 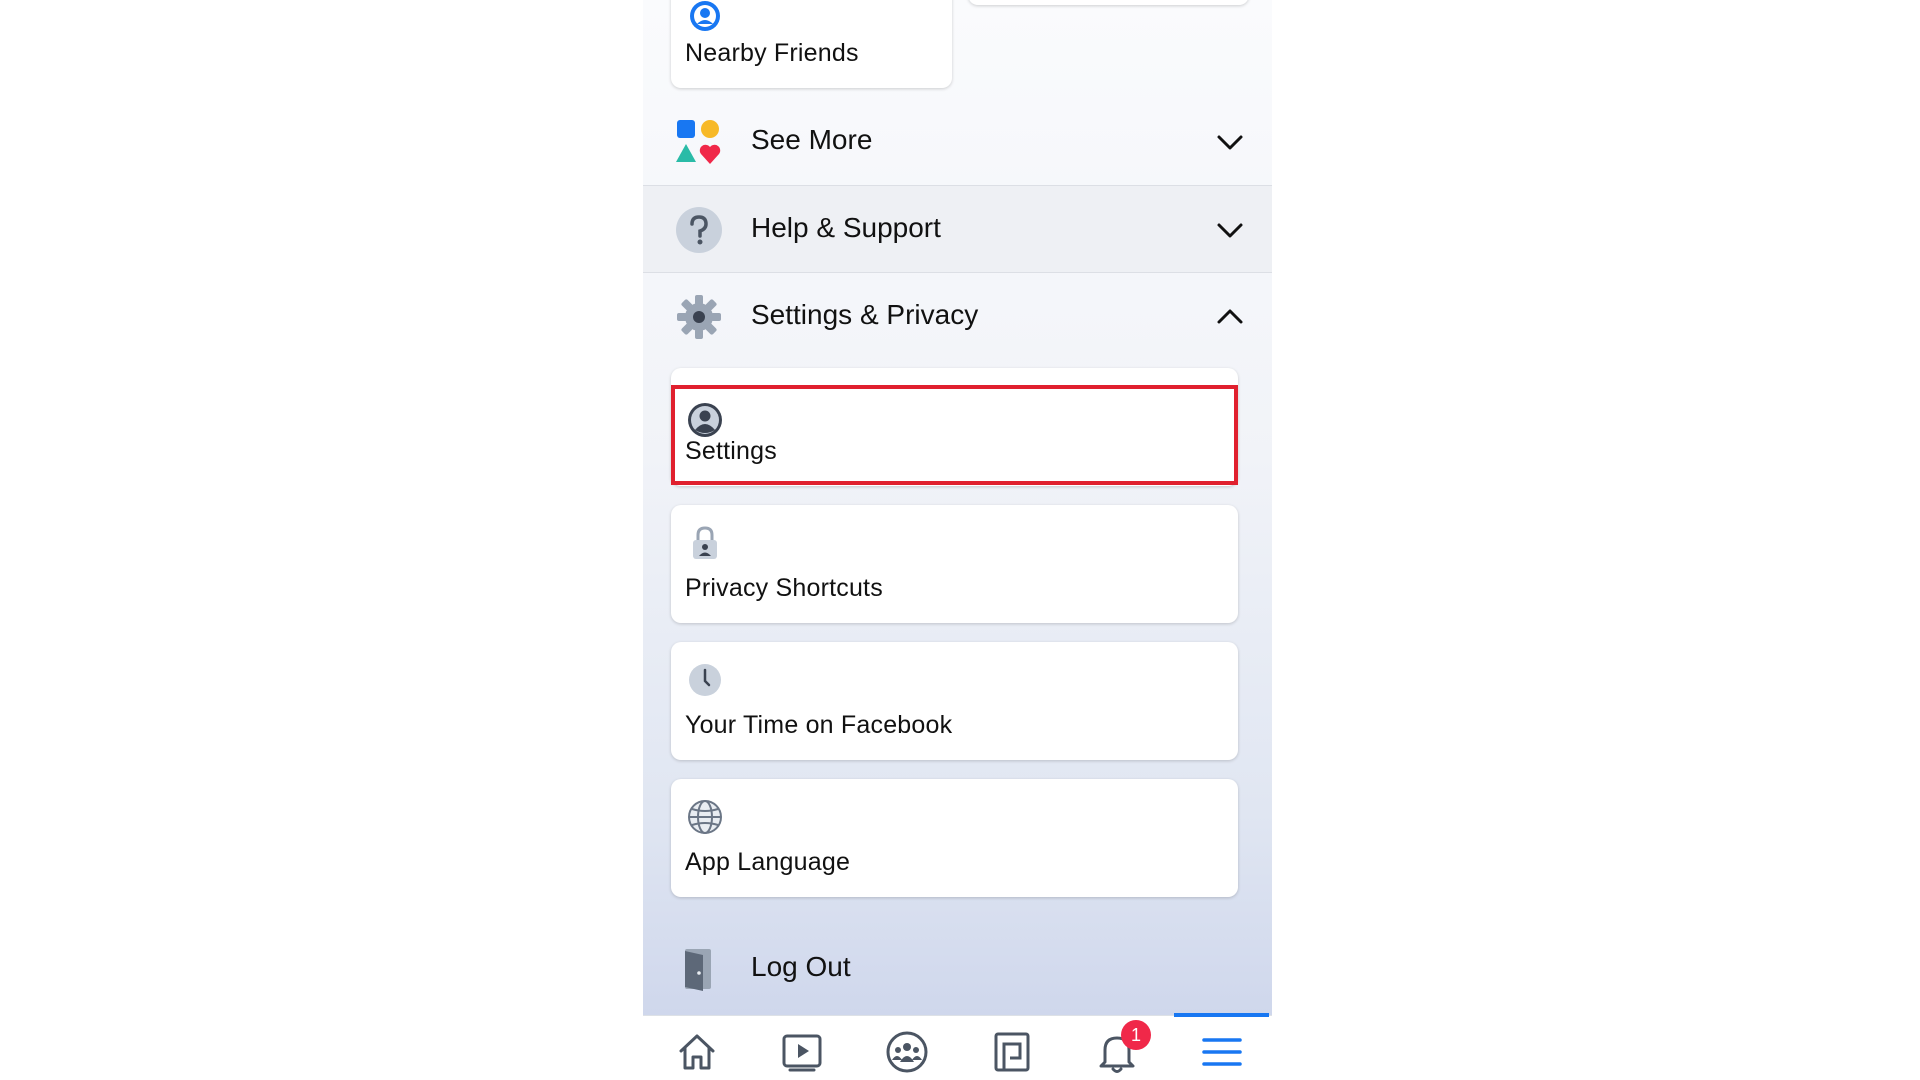 I want to click on lock-icon, so click(x=705, y=542).